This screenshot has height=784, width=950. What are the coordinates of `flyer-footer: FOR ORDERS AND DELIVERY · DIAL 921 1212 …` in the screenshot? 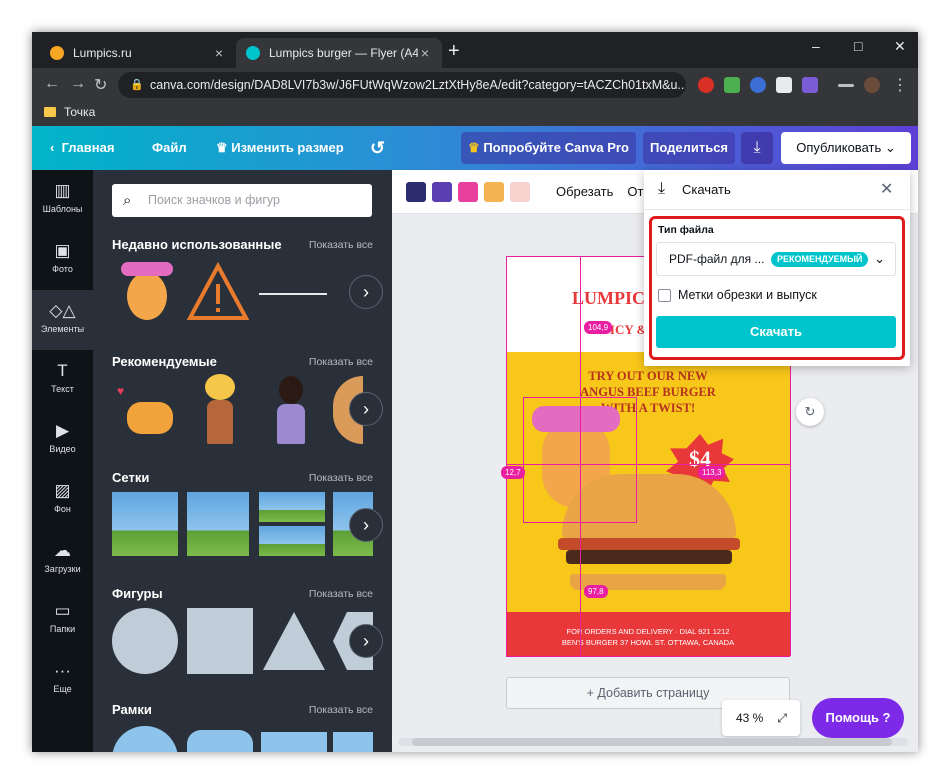 It's located at (648, 634).